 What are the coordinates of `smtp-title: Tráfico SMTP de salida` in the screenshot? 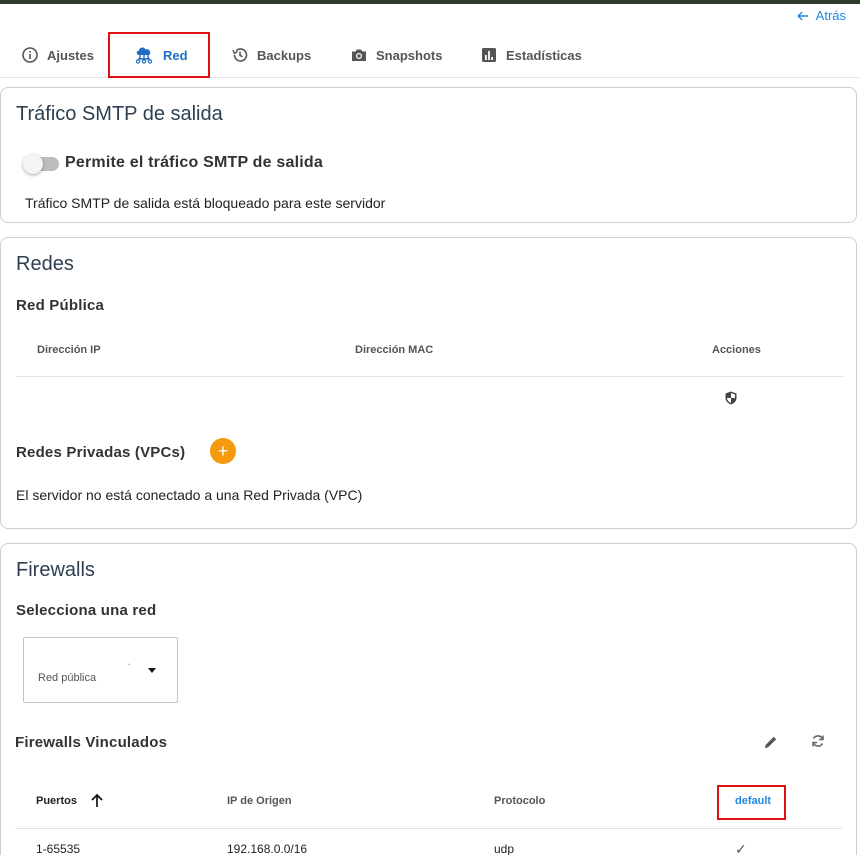 It's located at (119, 114).